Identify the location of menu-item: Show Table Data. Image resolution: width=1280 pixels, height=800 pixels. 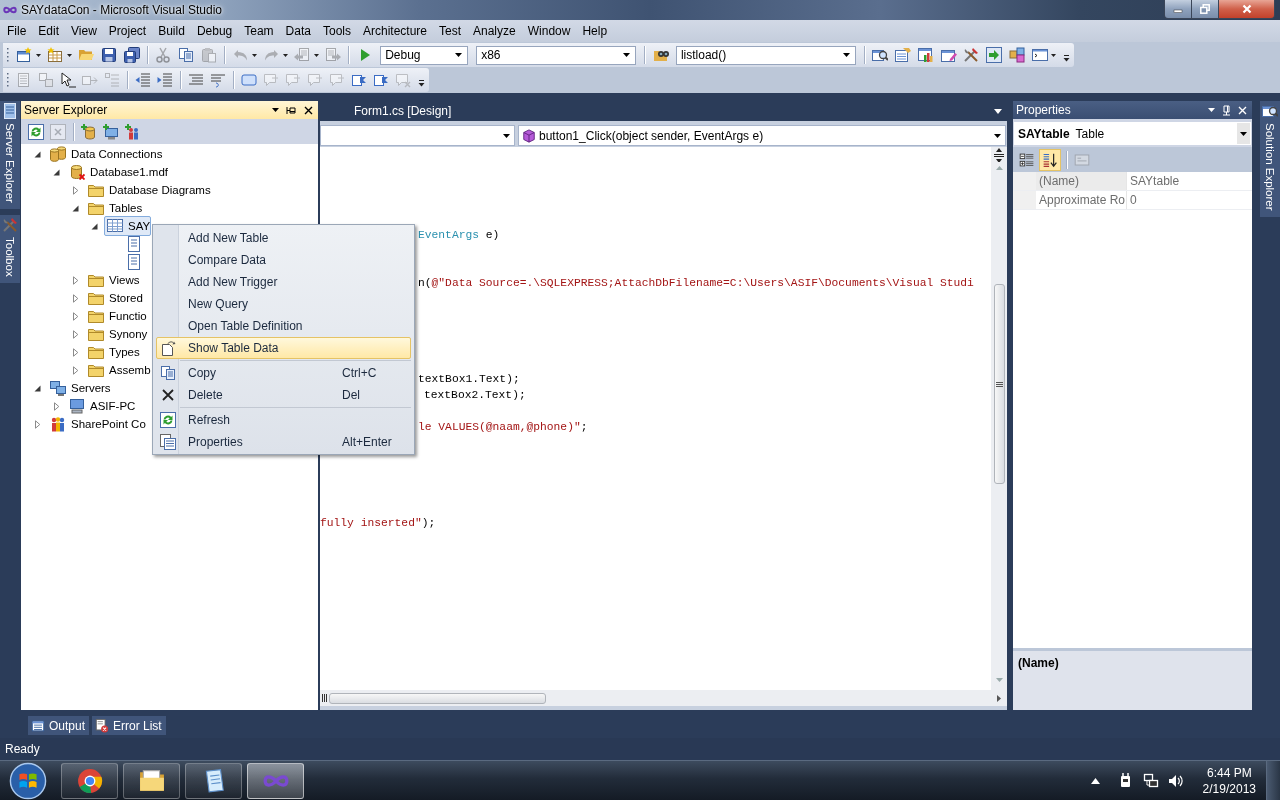
(283, 348).